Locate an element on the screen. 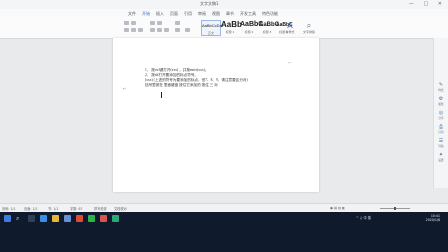 The height and width of the screenshot is (252, 448). status-page: 页码: 1/1 is located at coordinates (9, 209).